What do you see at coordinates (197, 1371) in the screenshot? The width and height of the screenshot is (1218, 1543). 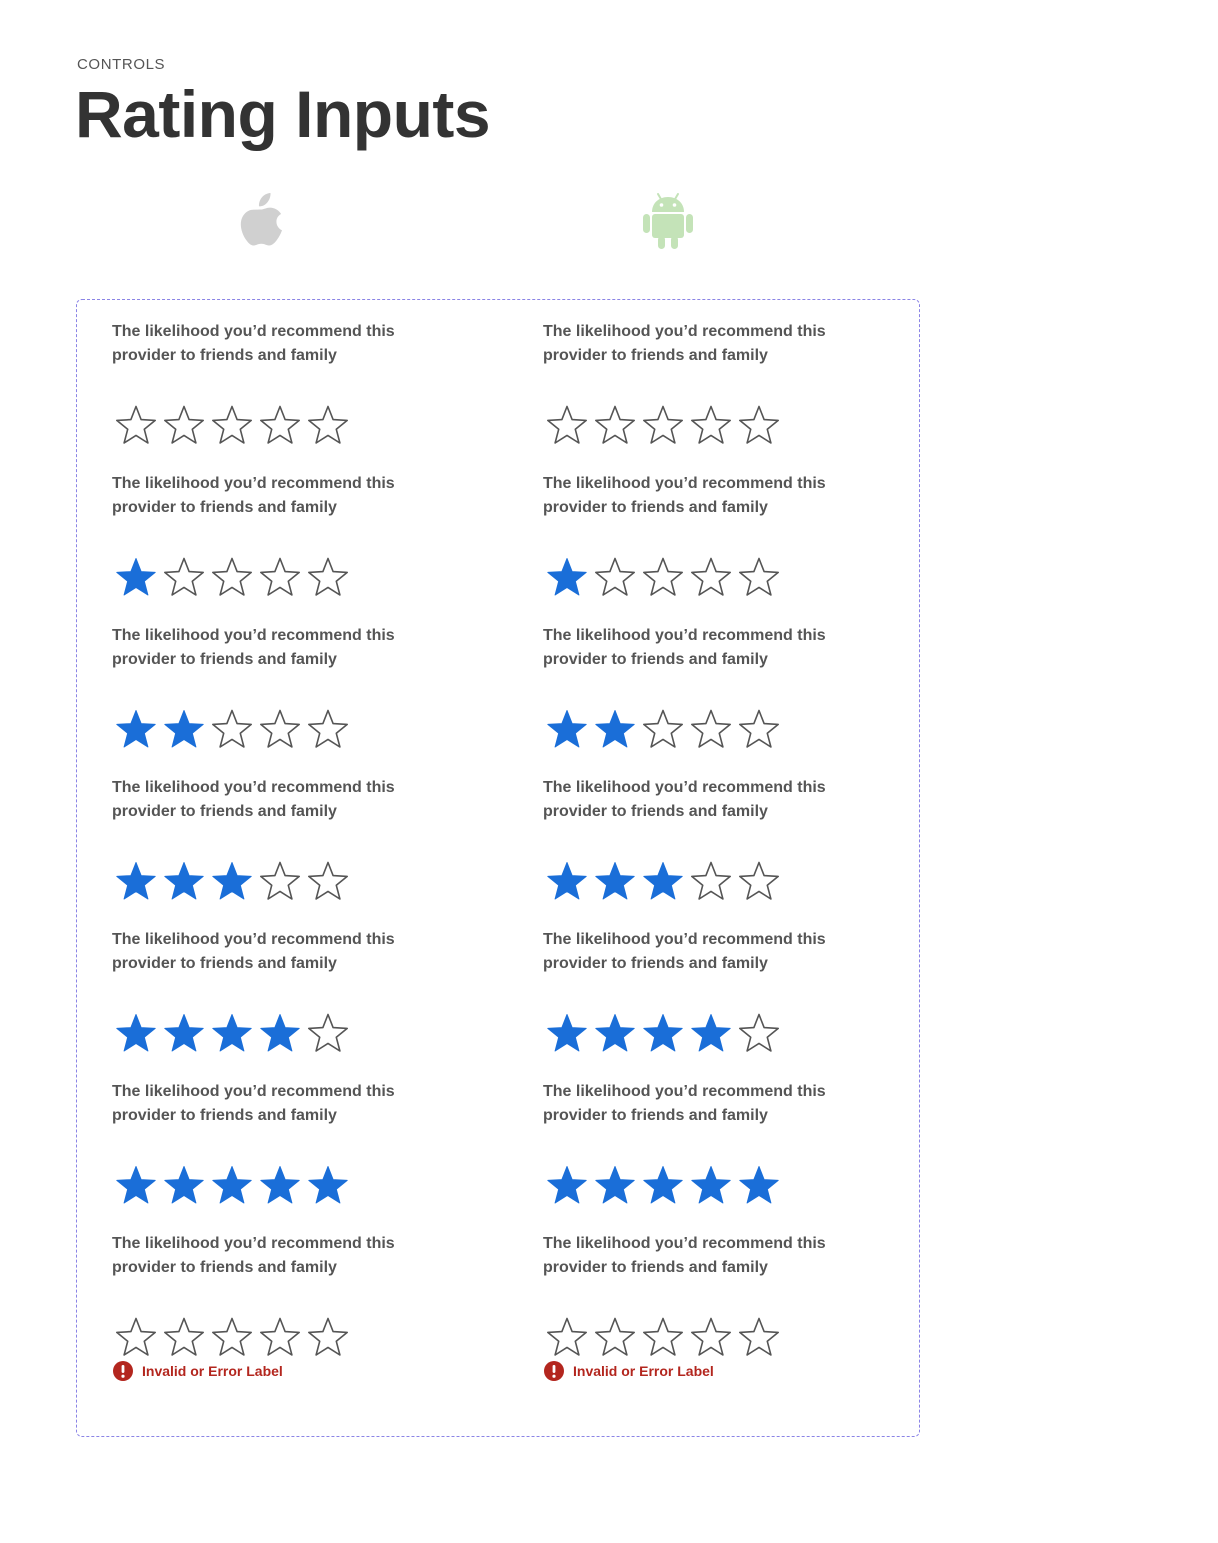 I see `error-message: Invalid or Error Label` at bounding box center [197, 1371].